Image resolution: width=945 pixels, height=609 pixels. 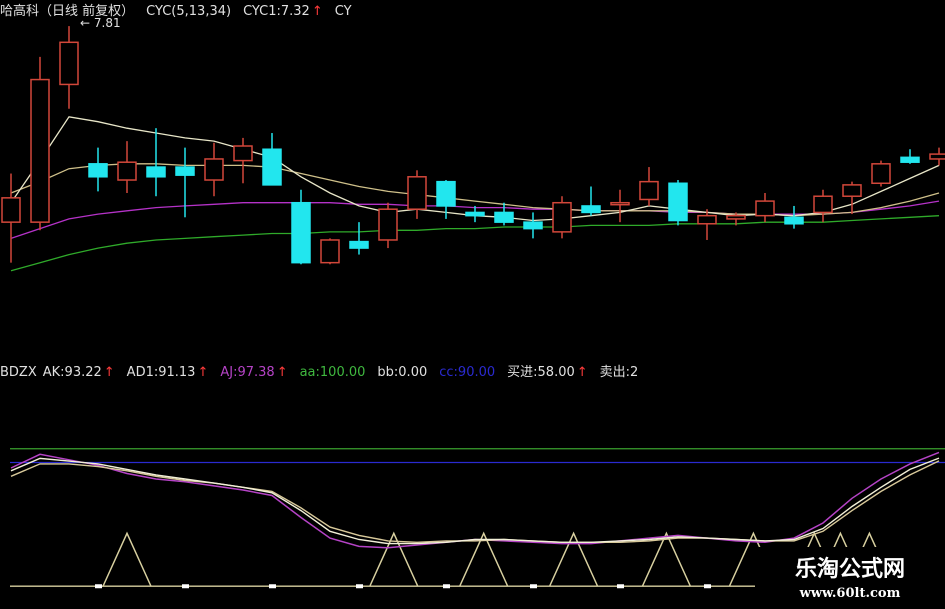 What do you see at coordinates (402, 372) in the screenshot?
I see `bb-value: bb:0.00` at bounding box center [402, 372].